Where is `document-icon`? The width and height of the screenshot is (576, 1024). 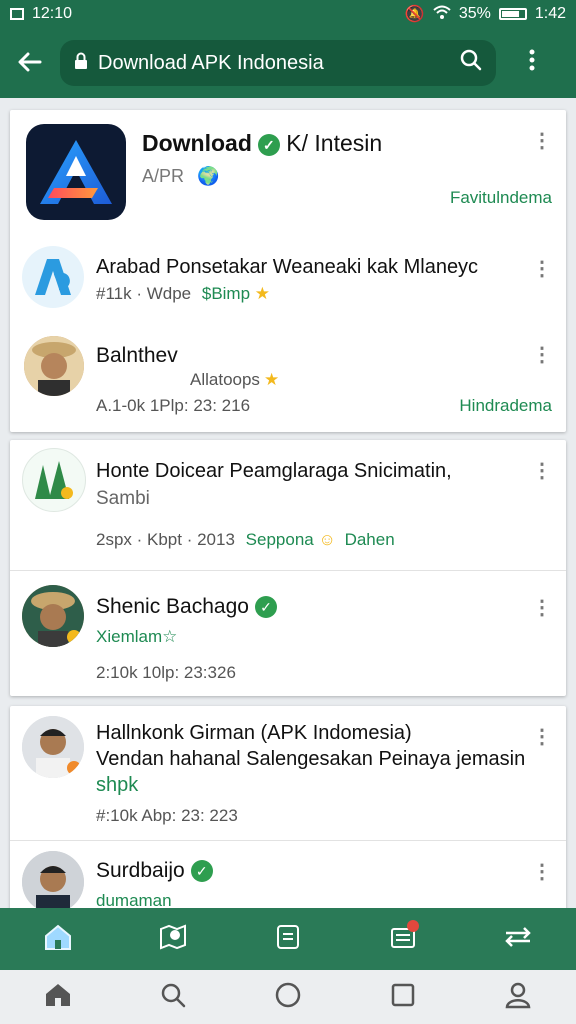 document-icon is located at coordinates (288, 939).